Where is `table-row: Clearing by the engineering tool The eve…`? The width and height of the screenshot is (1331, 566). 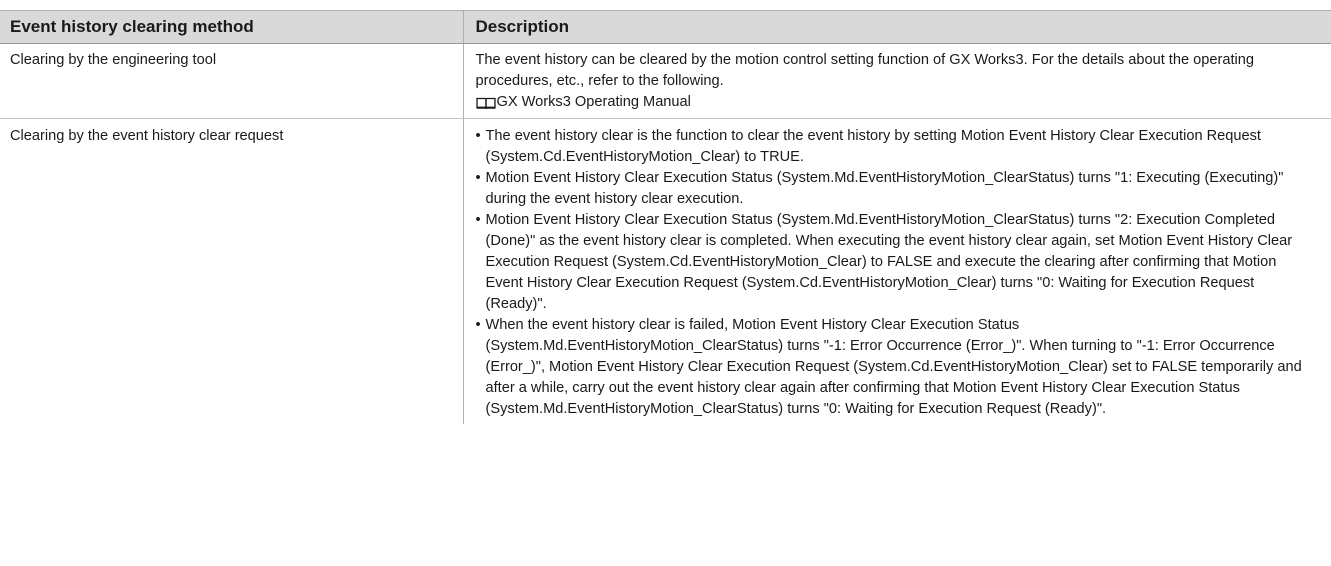
table-row: Clearing by the engineering tool The eve… is located at coordinates (665, 81).